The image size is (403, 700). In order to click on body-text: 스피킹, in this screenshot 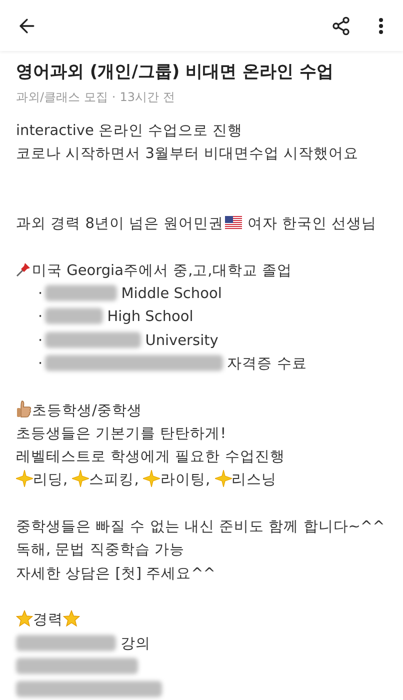, I will do `click(114, 480)`.